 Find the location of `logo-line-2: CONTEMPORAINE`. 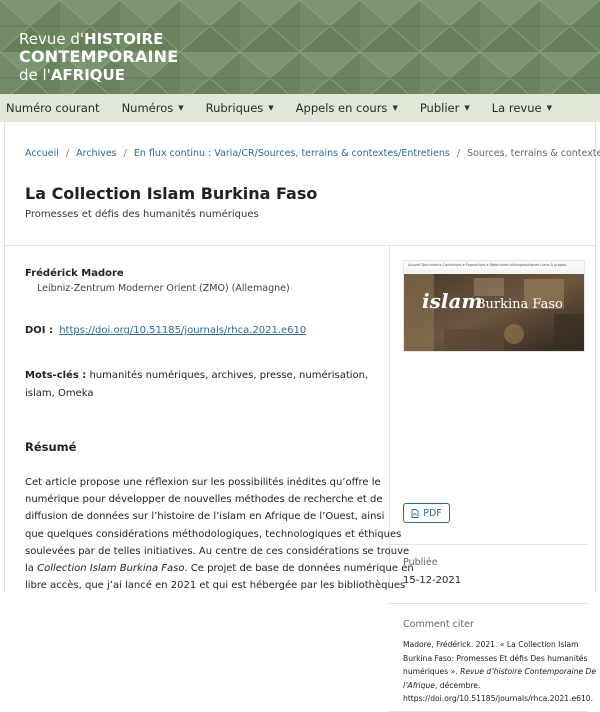

logo-line-2: CONTEMPORAINE is located at coordinates (99, 56).